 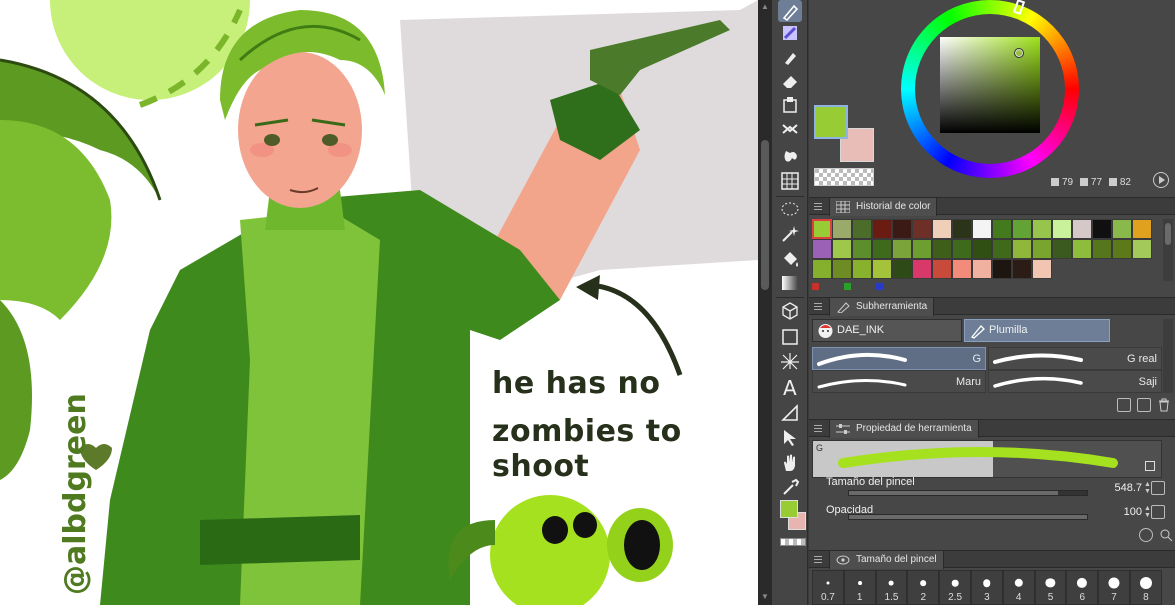 I want to click on scroll-down-icon: ▼, so click(x=765, y=597).